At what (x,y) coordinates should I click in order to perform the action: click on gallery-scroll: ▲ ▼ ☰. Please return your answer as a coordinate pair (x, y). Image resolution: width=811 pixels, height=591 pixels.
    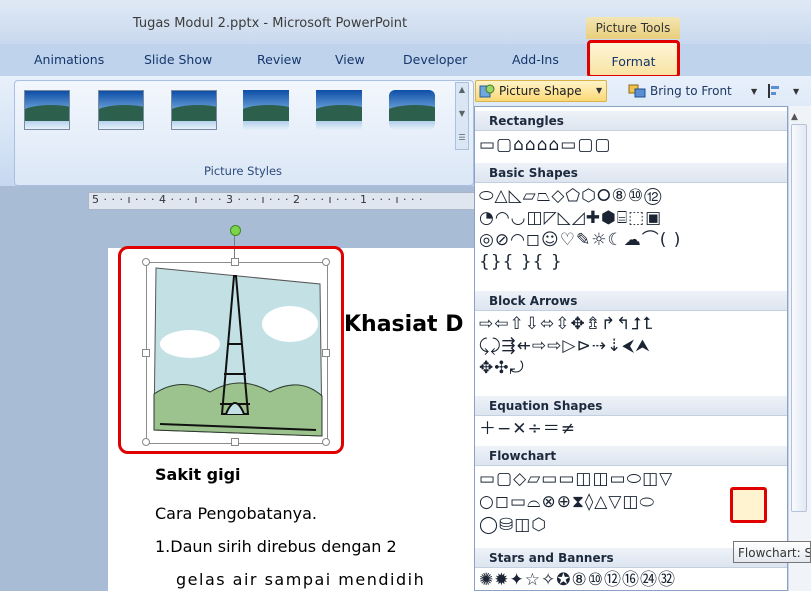
    Looking at the image, I should click on (462, 116).